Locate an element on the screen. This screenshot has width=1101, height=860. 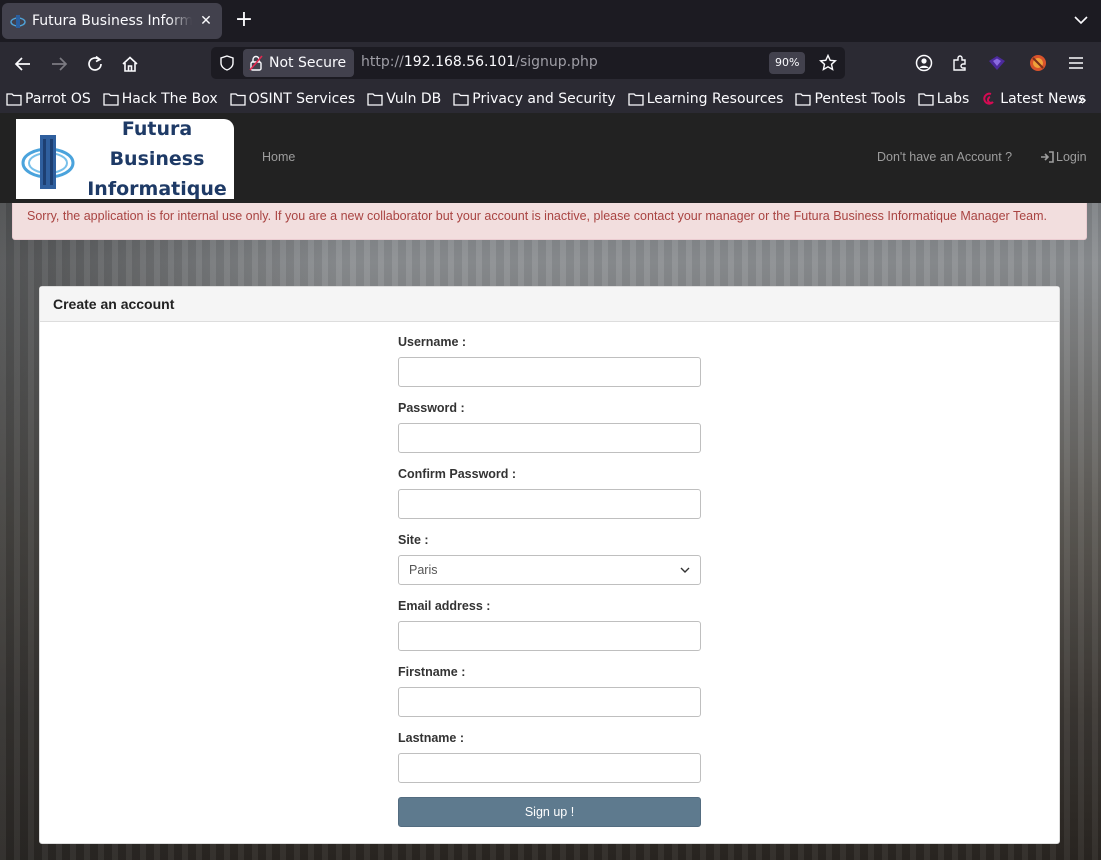
firstname-label: Firstname : is located at coordinates (432, 672).